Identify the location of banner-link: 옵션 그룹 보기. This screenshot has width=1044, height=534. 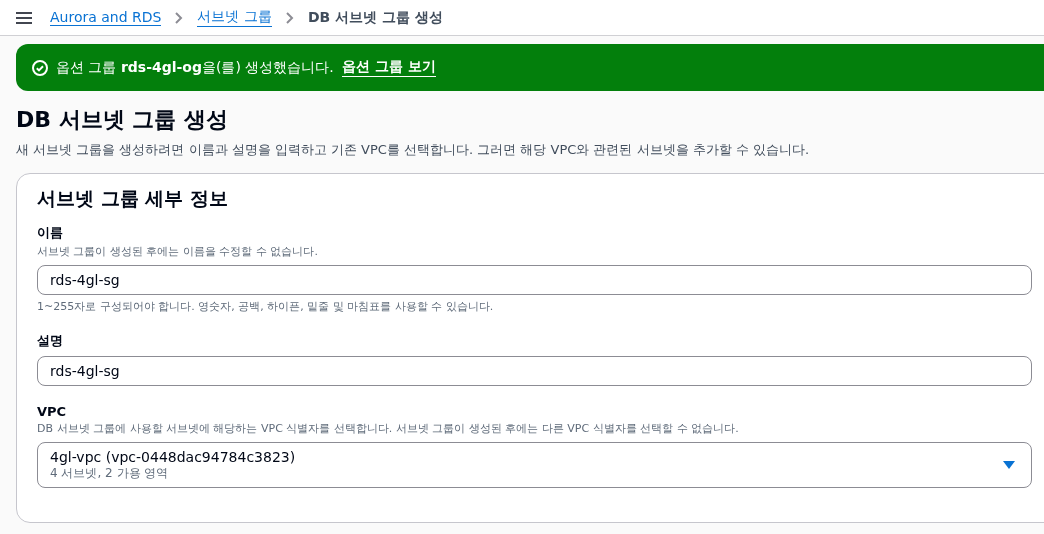
(388, 67).